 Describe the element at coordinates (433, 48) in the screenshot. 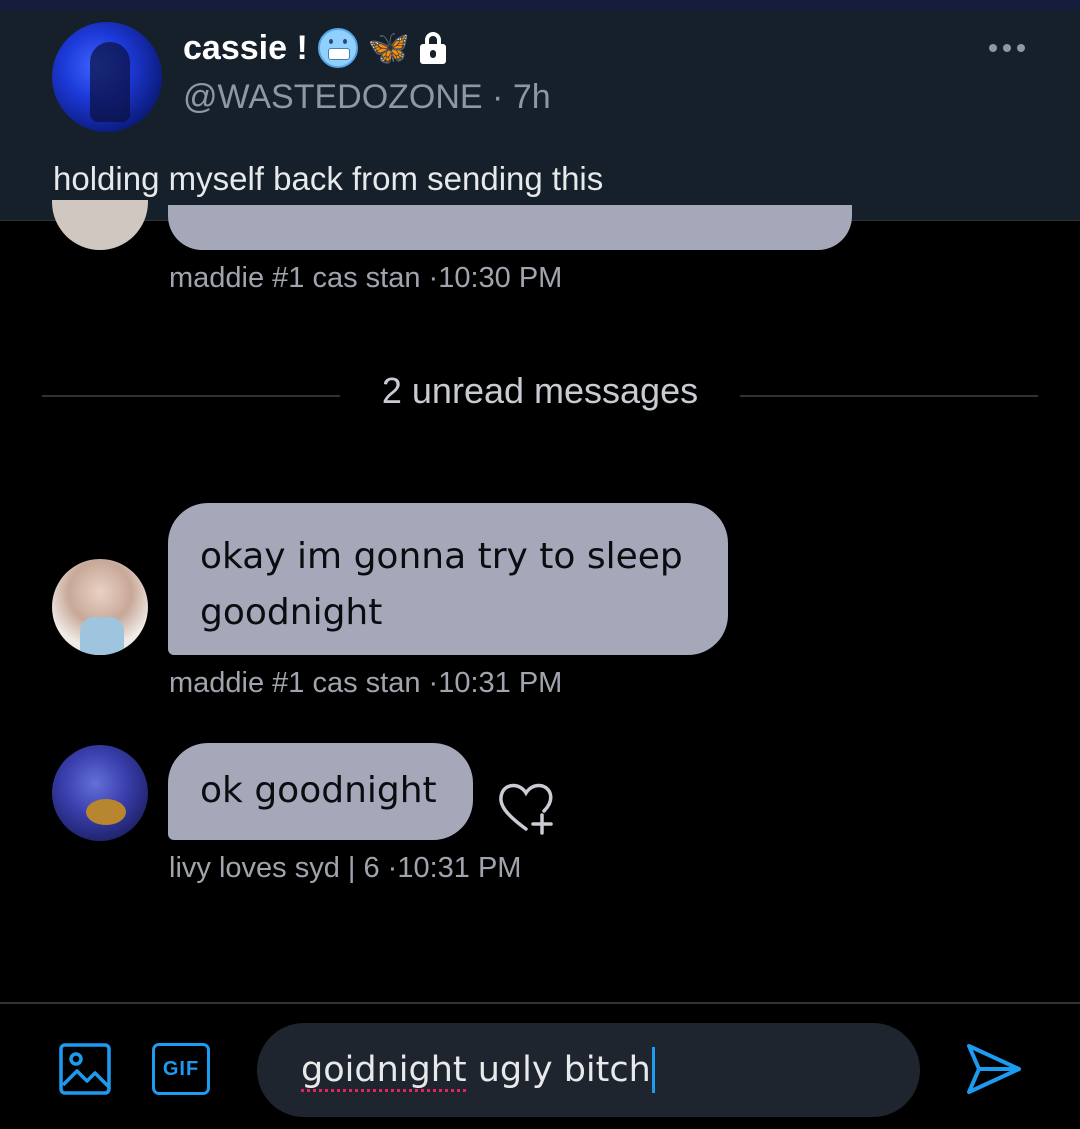

I see `lock-icon` at that location.